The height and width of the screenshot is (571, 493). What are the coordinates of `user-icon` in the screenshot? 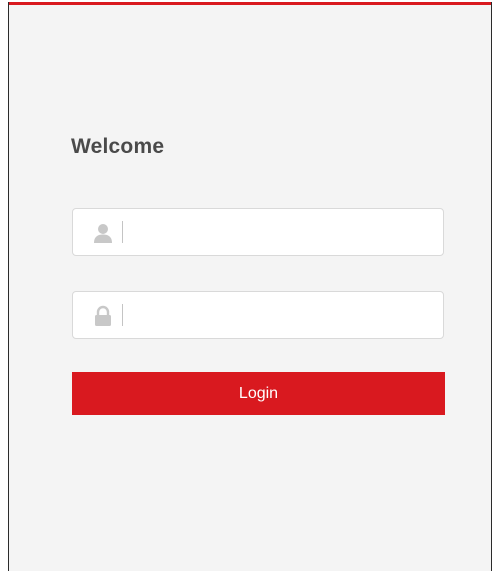 It's located at (103, 233).